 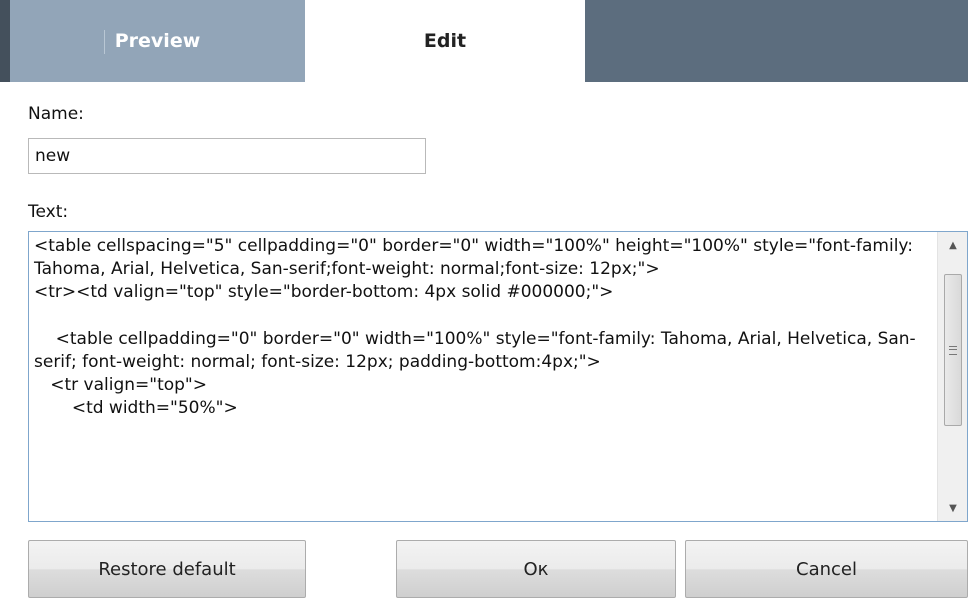 What do you see at coordinates (5, 41) in the screenshot?
I see `tab-bar-edge` at bounding box center [5, 41].